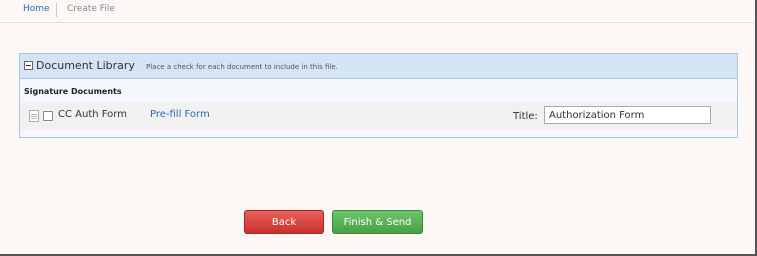 Image resolution: width=757 pixels, height=256 pixels. I want to click on finish-and-send-button: Finish & Send, so click(377, 222).